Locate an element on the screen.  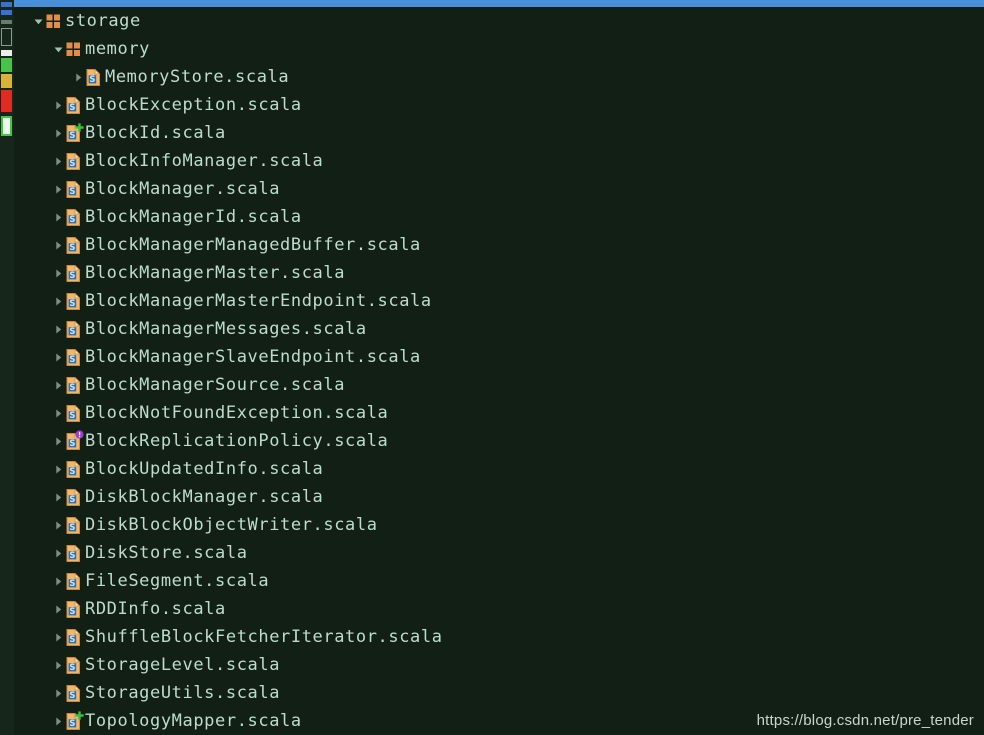
tree-row: S BlockId.scala is located at coordinates (499, 133).